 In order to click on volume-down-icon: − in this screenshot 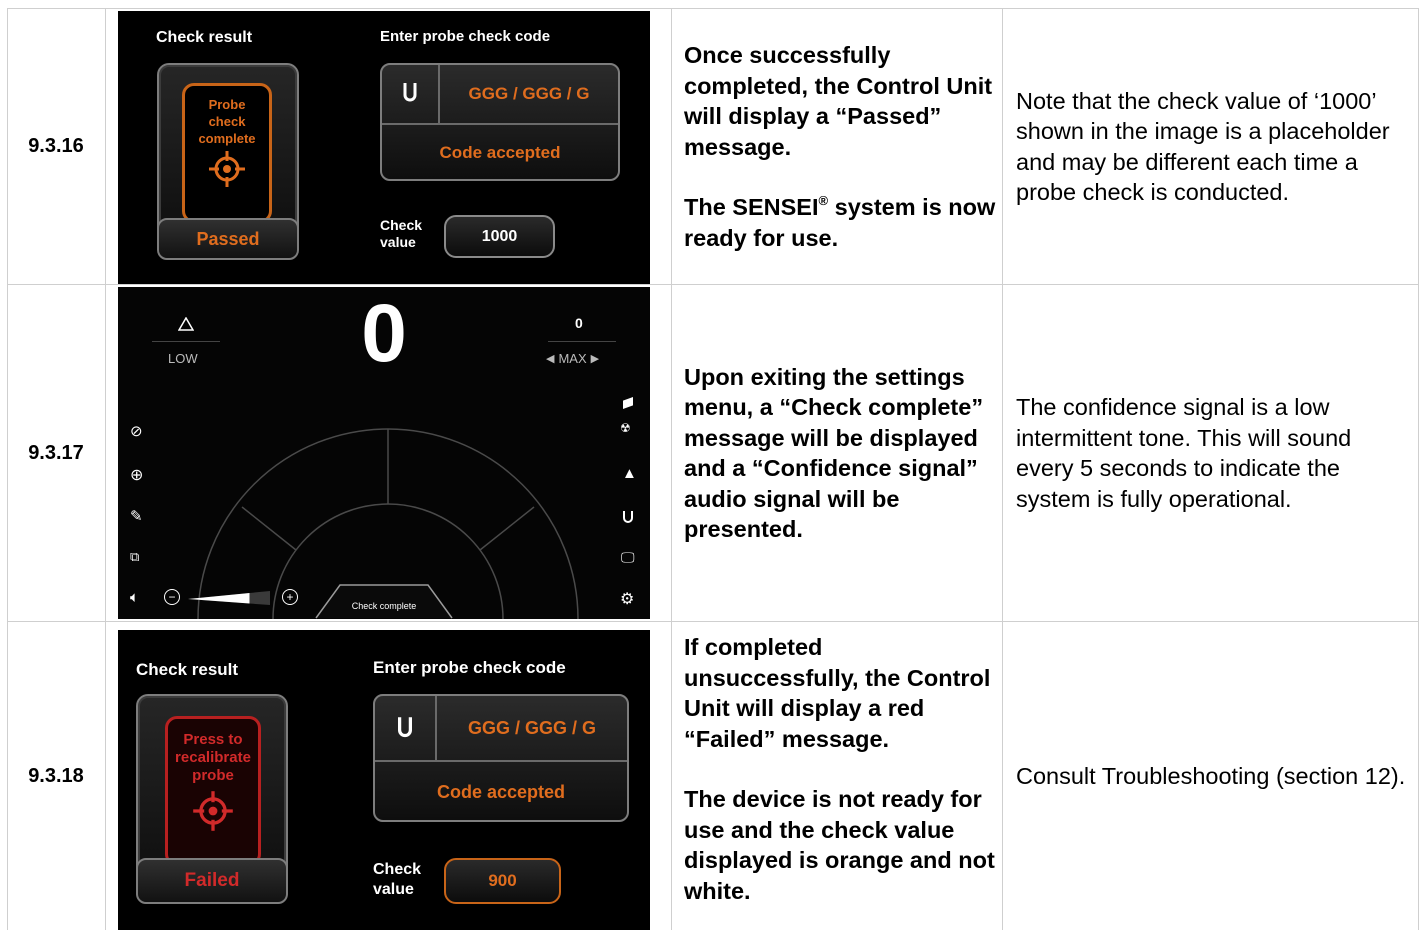, I will do `click(172, 597)`.